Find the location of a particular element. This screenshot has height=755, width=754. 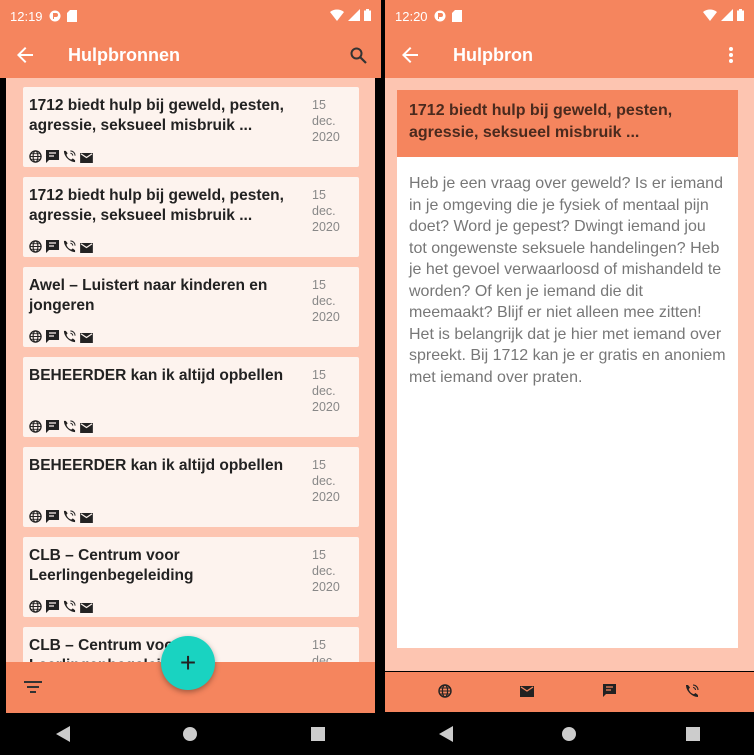

page-title: Hulpbronnen is located at coordinates (124, 54).